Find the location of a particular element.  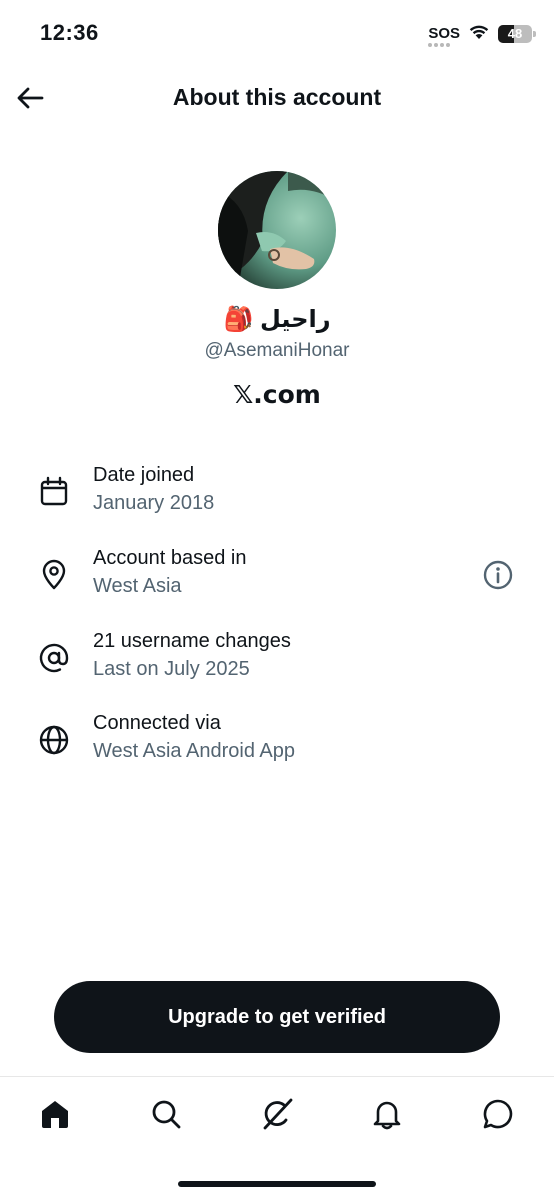

home-indicator is located at coordinates (277, 1184).